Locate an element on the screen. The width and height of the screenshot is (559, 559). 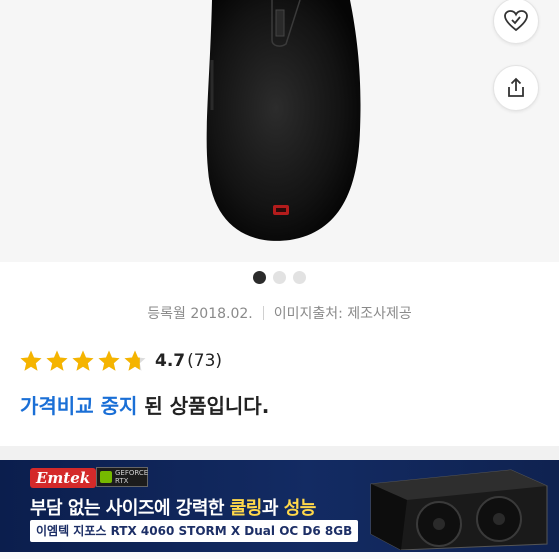
emtek-logo: Emtek is located at coordinates (63, 478).